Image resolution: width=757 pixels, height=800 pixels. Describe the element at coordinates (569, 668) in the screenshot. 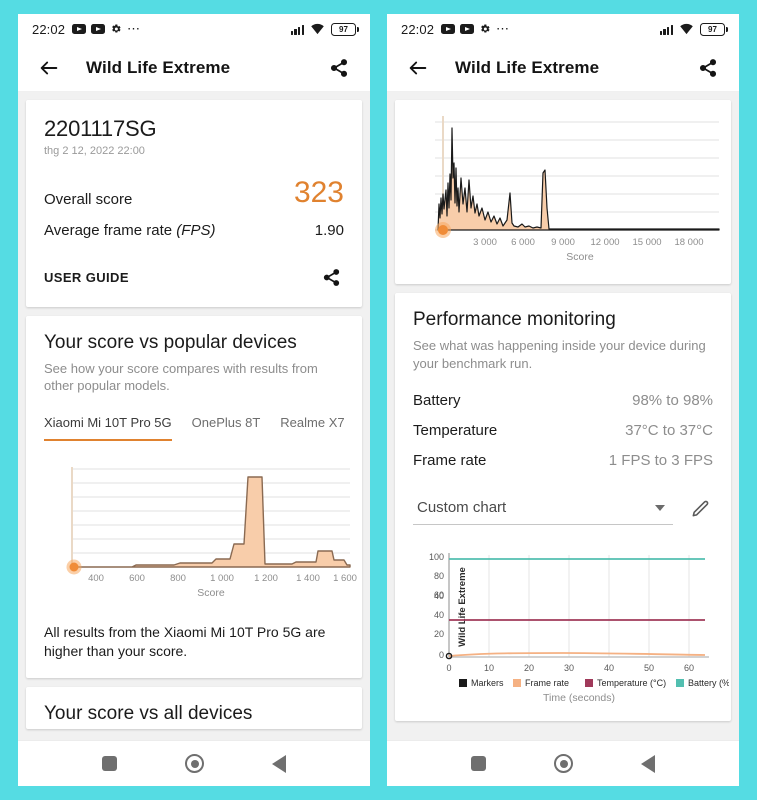

I see `svg-text: 30` at that location.